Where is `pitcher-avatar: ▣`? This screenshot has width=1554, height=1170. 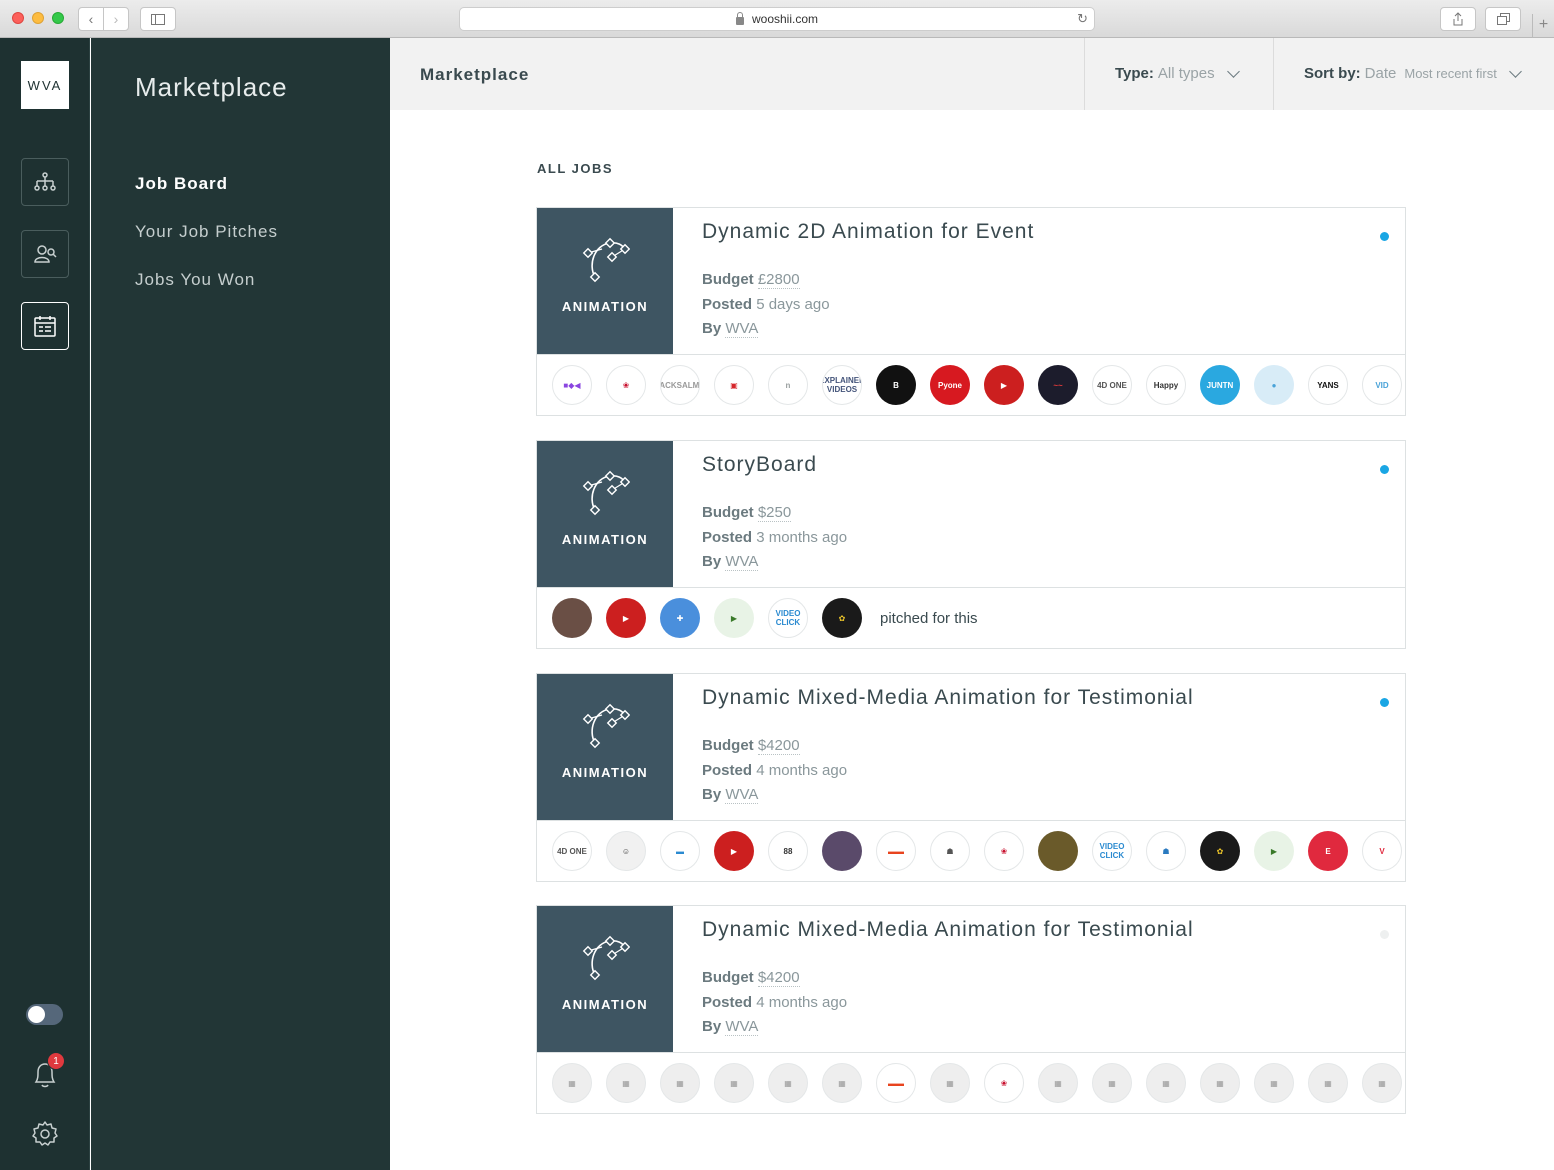 pitcher-avatar: ▣ is located at coordinates (734, 385).